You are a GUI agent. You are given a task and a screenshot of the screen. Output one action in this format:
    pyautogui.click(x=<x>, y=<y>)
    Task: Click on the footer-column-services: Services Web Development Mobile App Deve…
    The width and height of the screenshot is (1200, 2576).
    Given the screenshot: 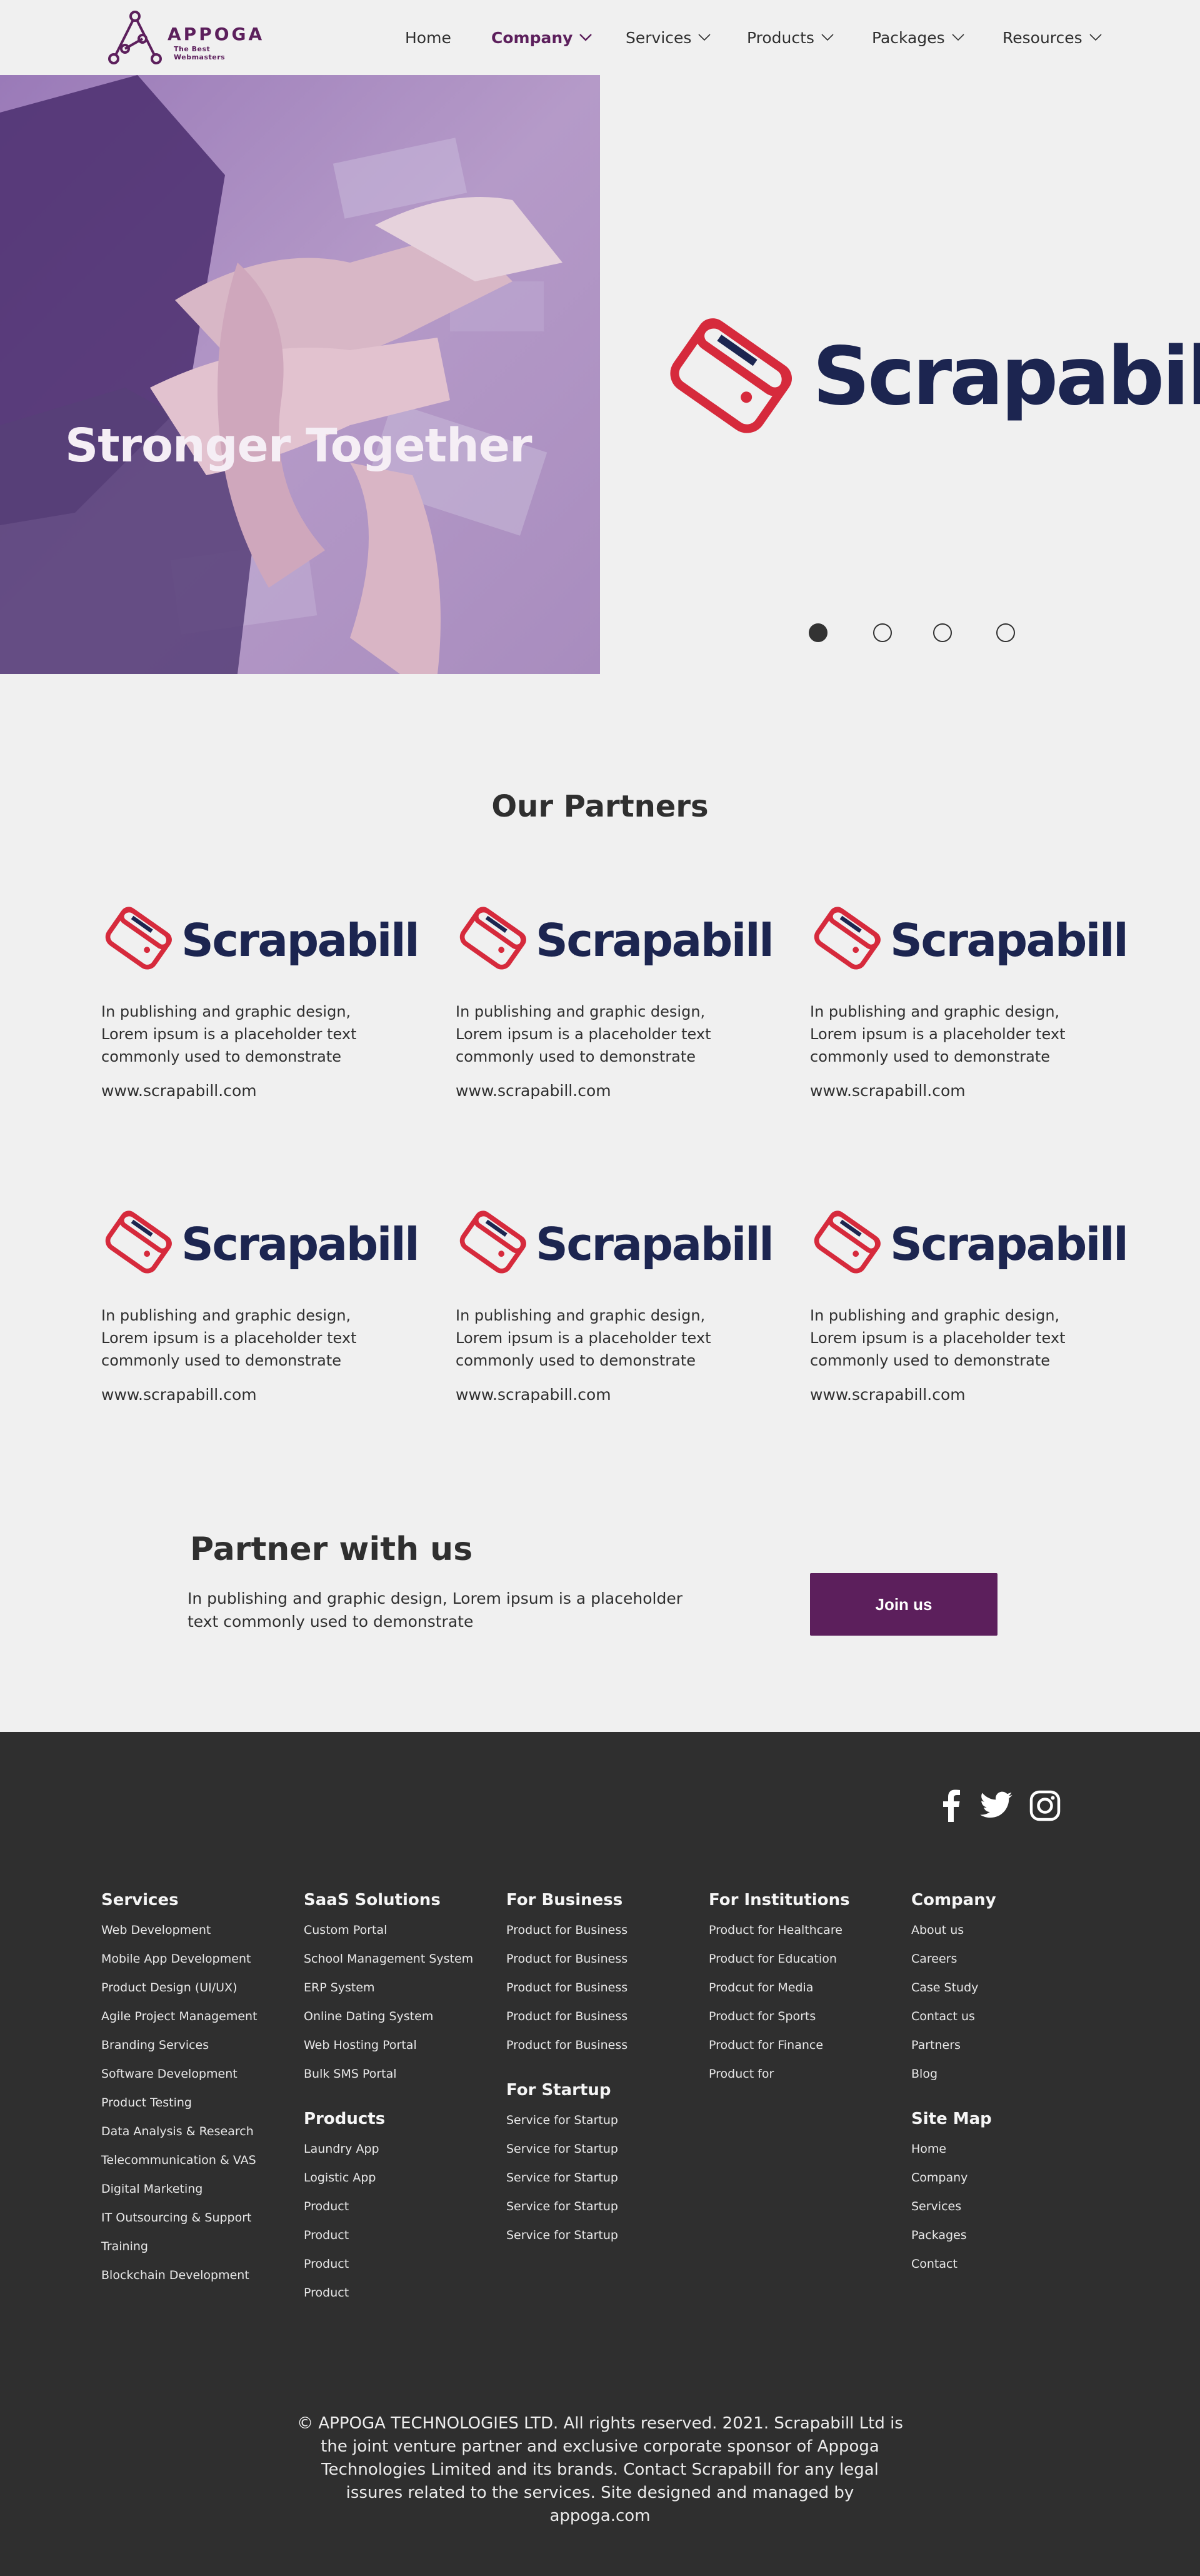 What is the action you would take?
    pyautogui.click(x=179, y=2094)
    